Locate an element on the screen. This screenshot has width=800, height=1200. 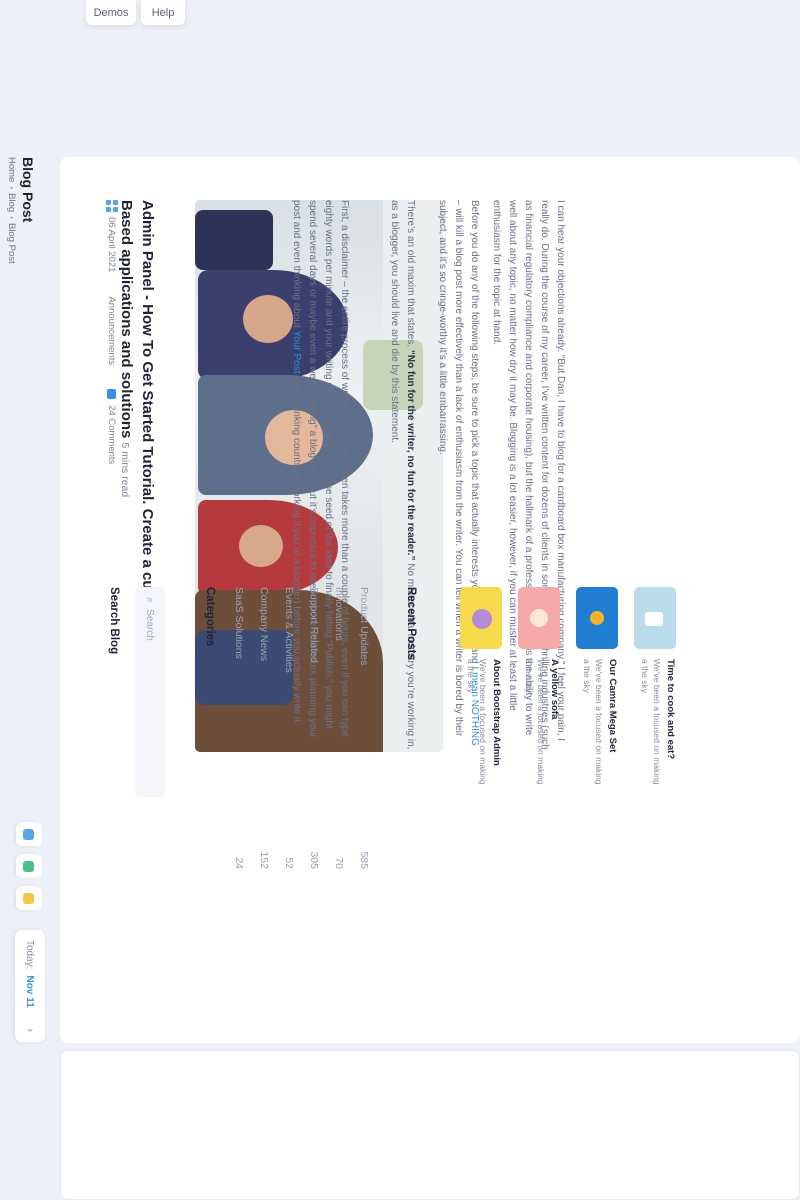
today-date-picker: Today: Nov 11 › is located at coordinates (30, 986).